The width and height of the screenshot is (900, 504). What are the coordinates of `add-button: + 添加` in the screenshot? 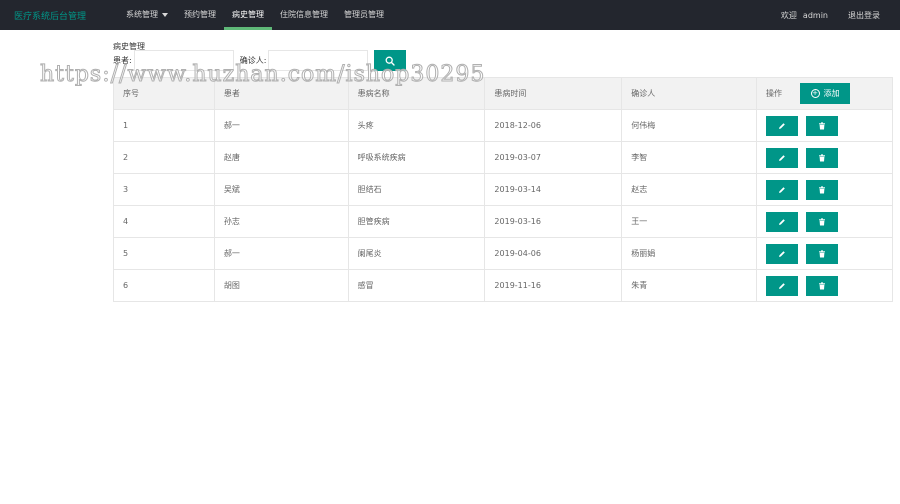 It's located at (825, 93).